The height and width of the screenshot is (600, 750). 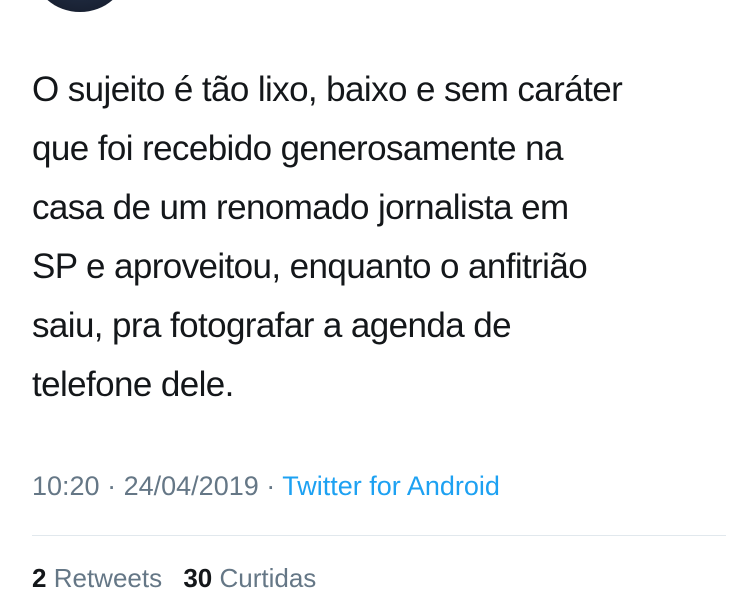 What do you see at coordinates (297, 148) in the screenshot?
I see `tweet-text-line: que foi recebido generosamente na` at bounding box center [297, 148].